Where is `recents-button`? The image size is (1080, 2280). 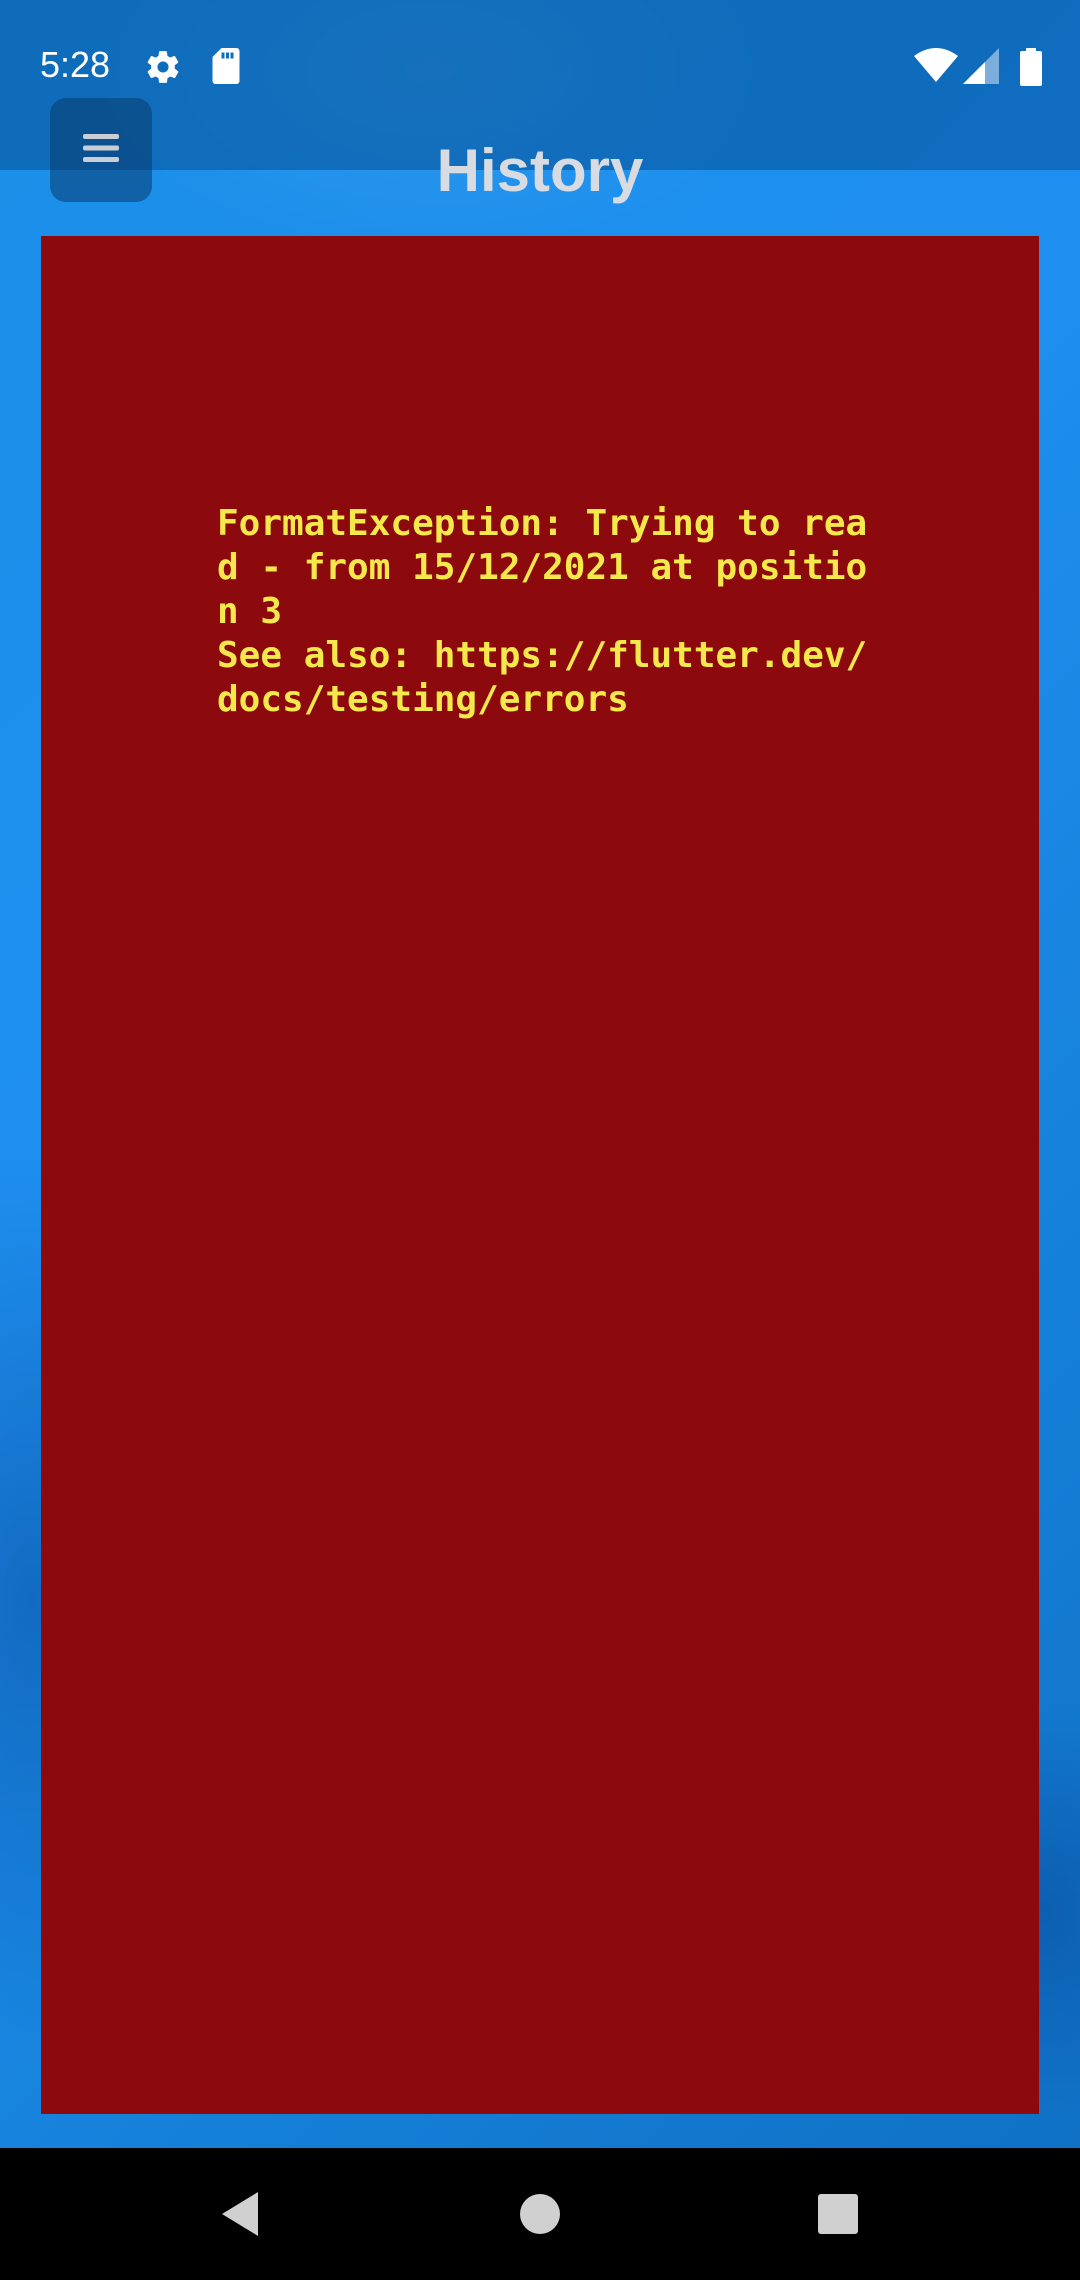 recents-button is located at coordinates (838, 2214).